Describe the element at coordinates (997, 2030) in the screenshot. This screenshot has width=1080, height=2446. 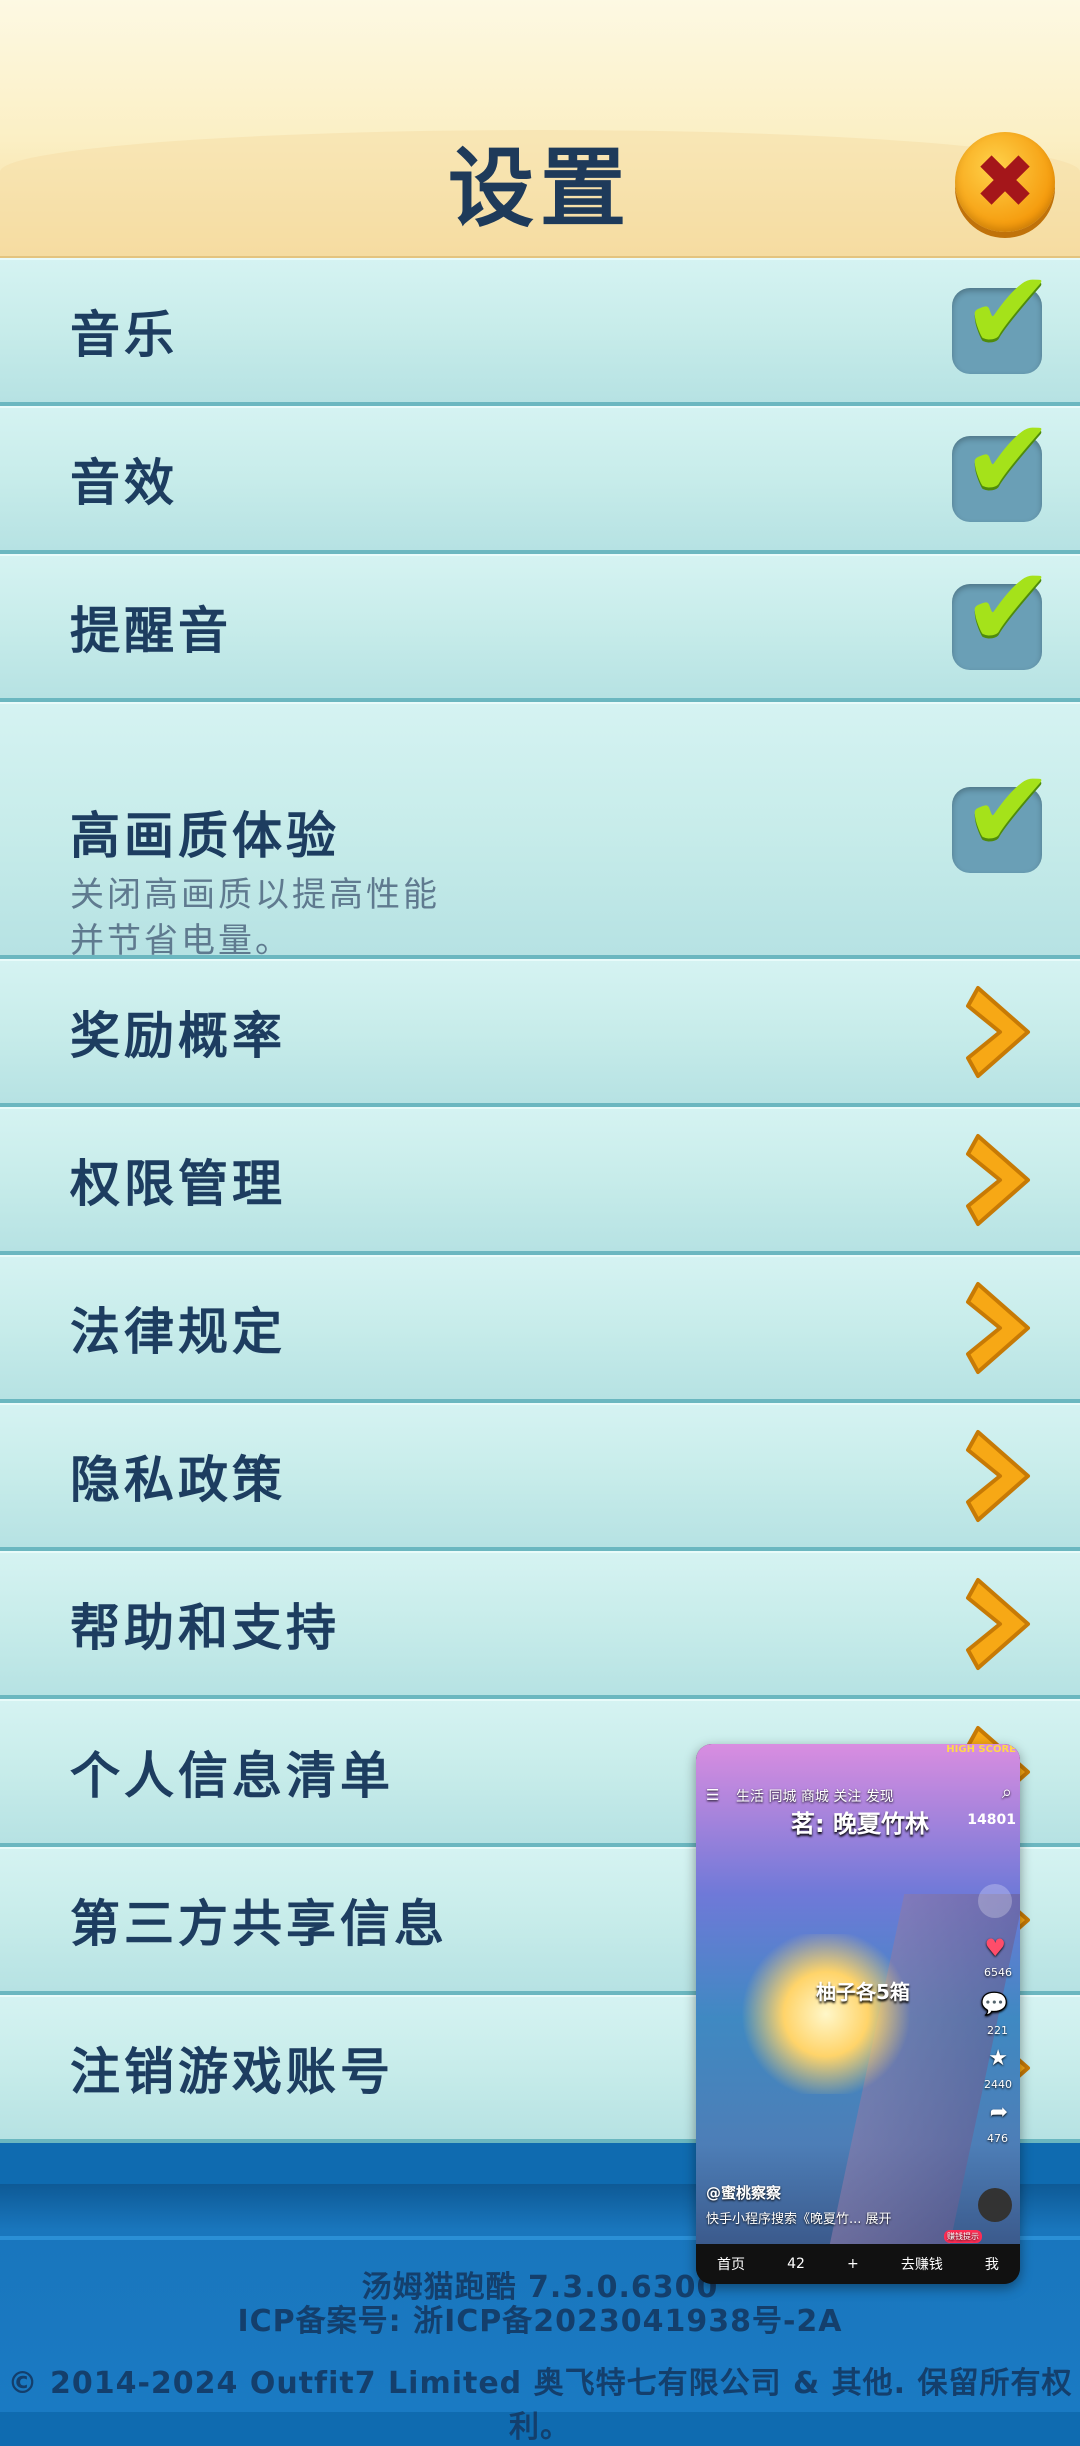
I see `comments-count: 221` at that location.